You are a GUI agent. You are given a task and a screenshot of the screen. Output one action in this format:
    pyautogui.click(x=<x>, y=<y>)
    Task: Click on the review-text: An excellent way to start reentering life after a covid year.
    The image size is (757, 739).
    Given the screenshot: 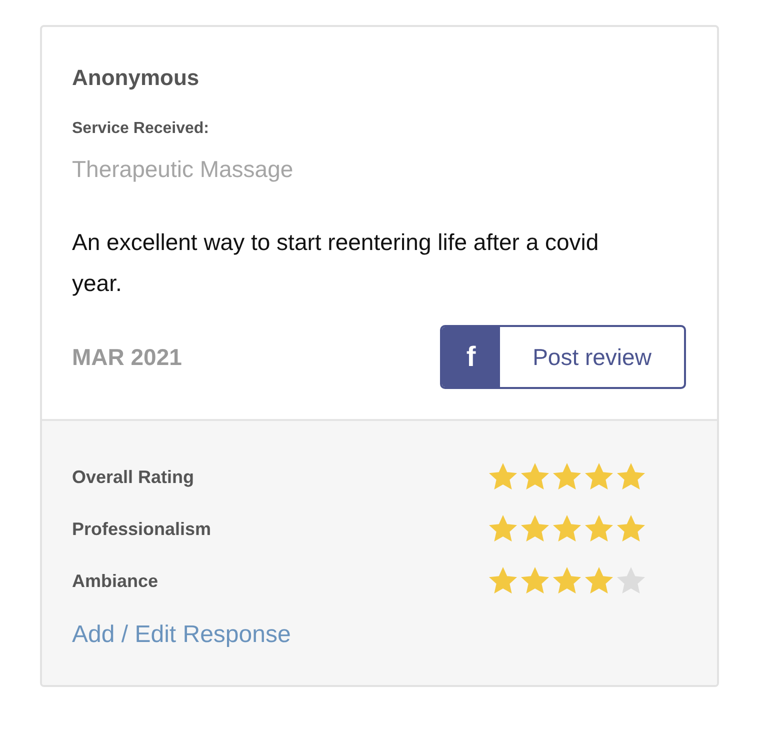 What is the action you would take?
    pyautogui.click(x=336, y=263)
    